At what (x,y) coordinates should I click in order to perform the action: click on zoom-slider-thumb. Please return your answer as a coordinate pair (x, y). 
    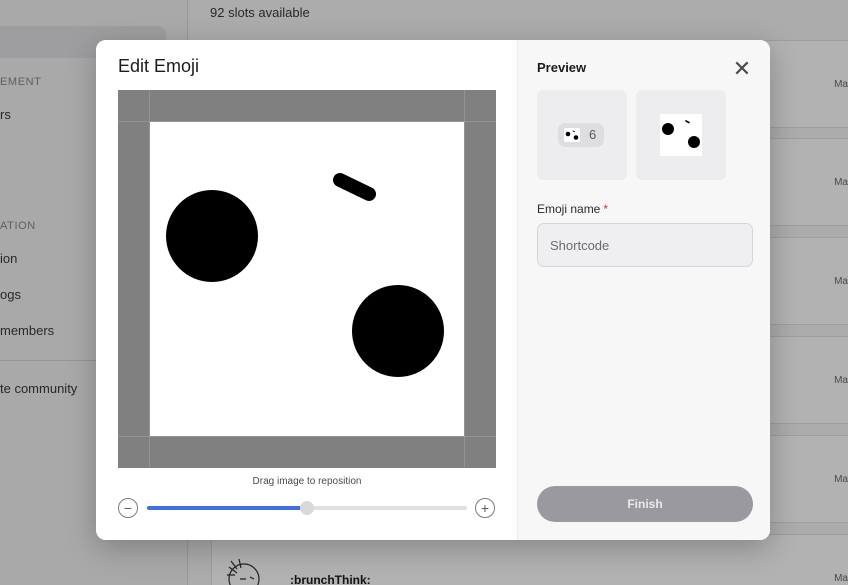
    Looking at the image, I should click on (307, 508).